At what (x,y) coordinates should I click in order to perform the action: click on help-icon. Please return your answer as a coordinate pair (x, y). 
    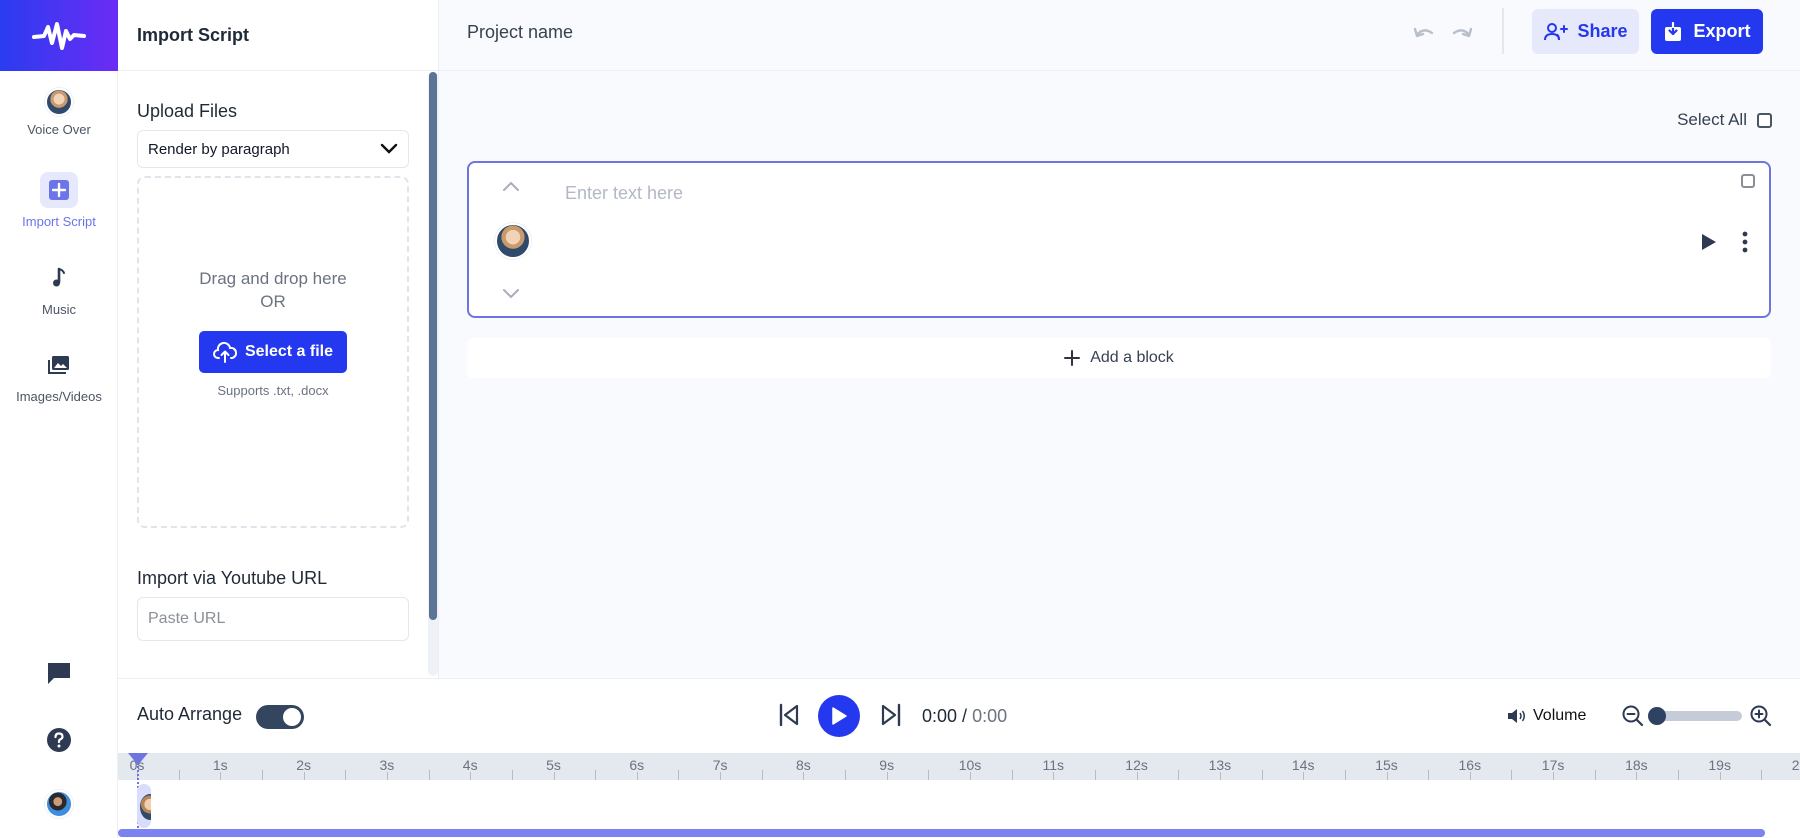
    Looking at the image, I should click on (59, 740).